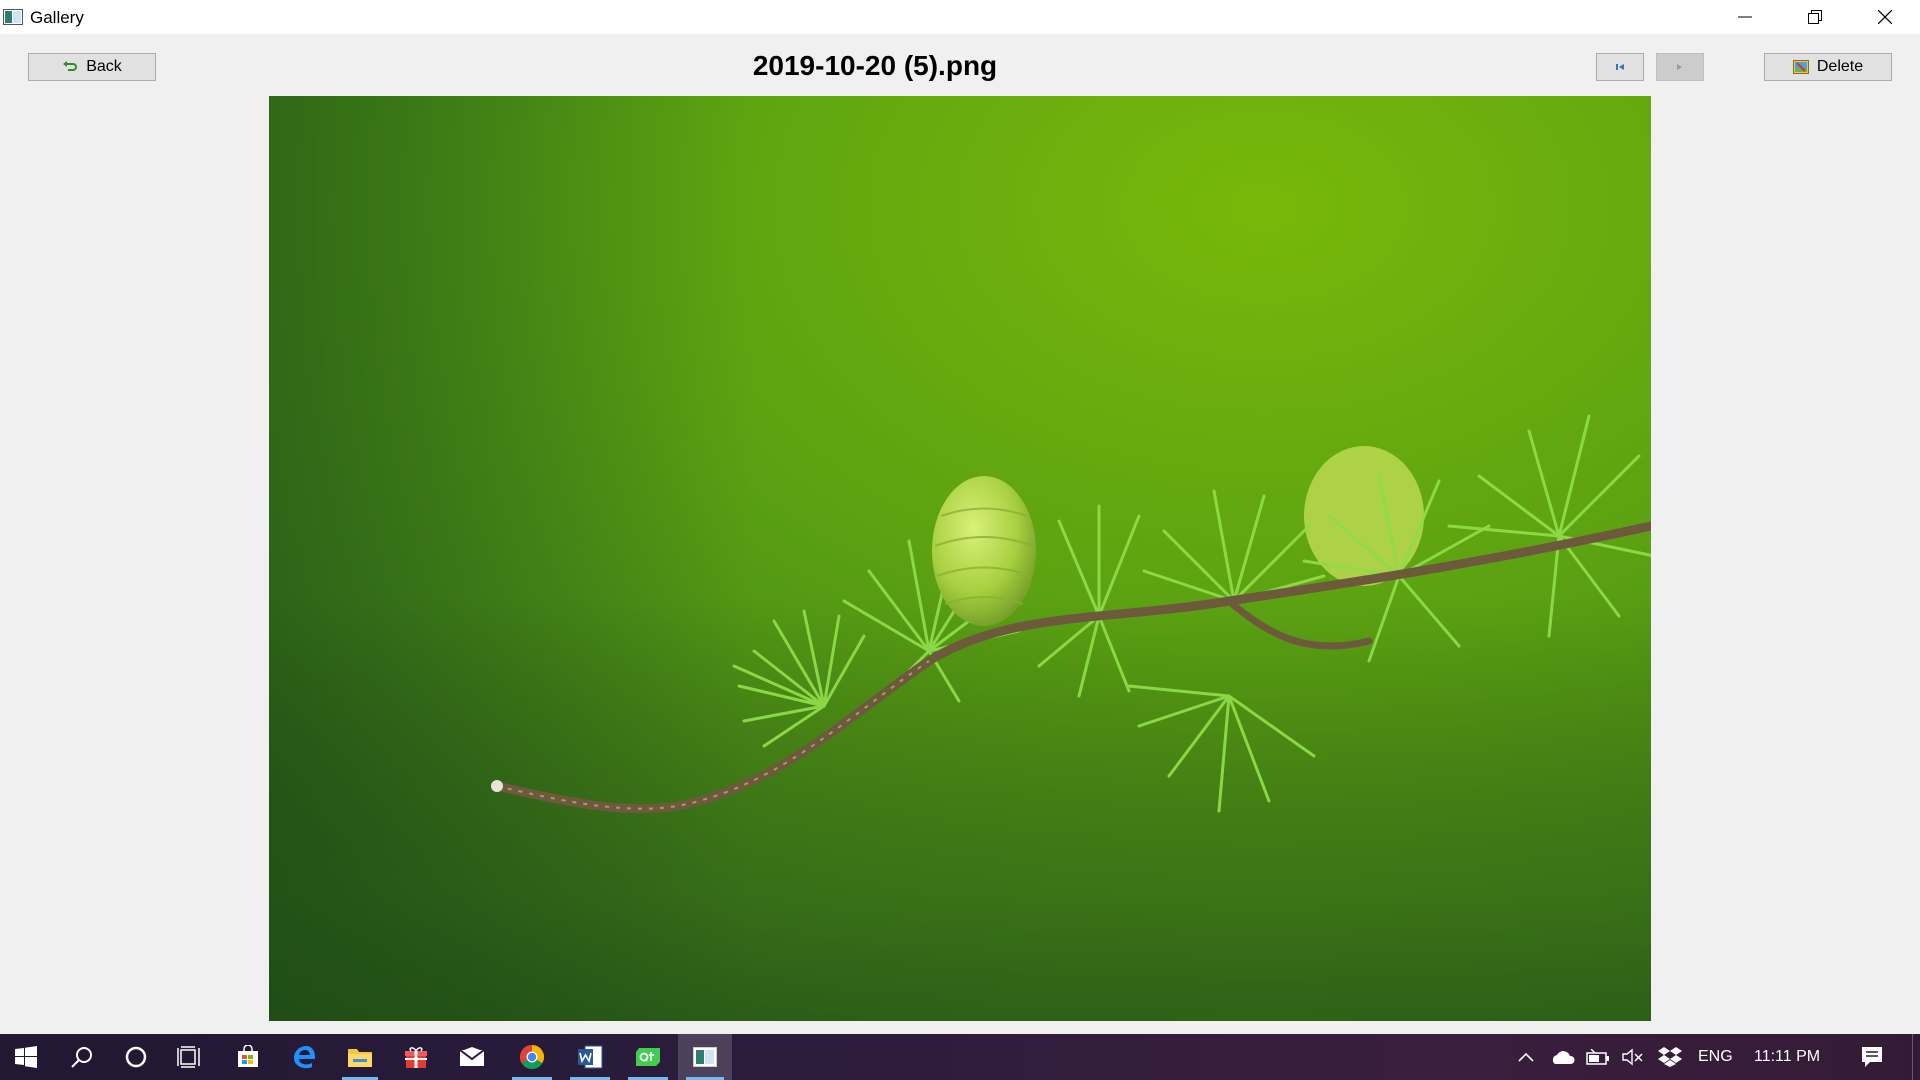 This screenshot has width=1920, height=1080. I want to click on onedrive-button, so click(1562, 1057).